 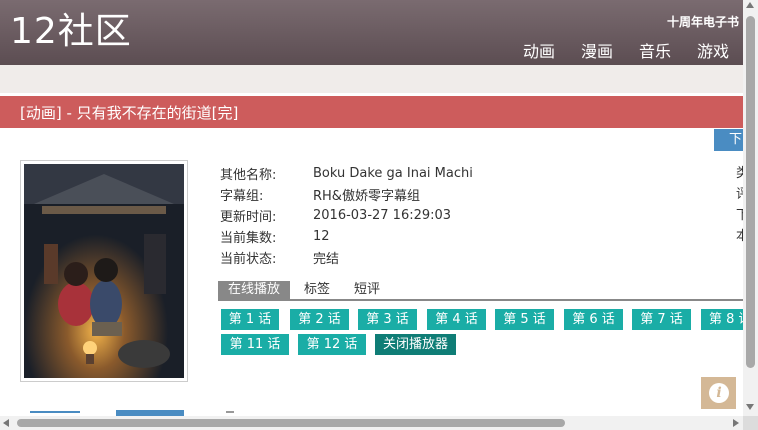 What do you see at coordinates (722, 319) in the screenshot?
I see `episode-button: 第 8 话` at bounding box center [722, 319].